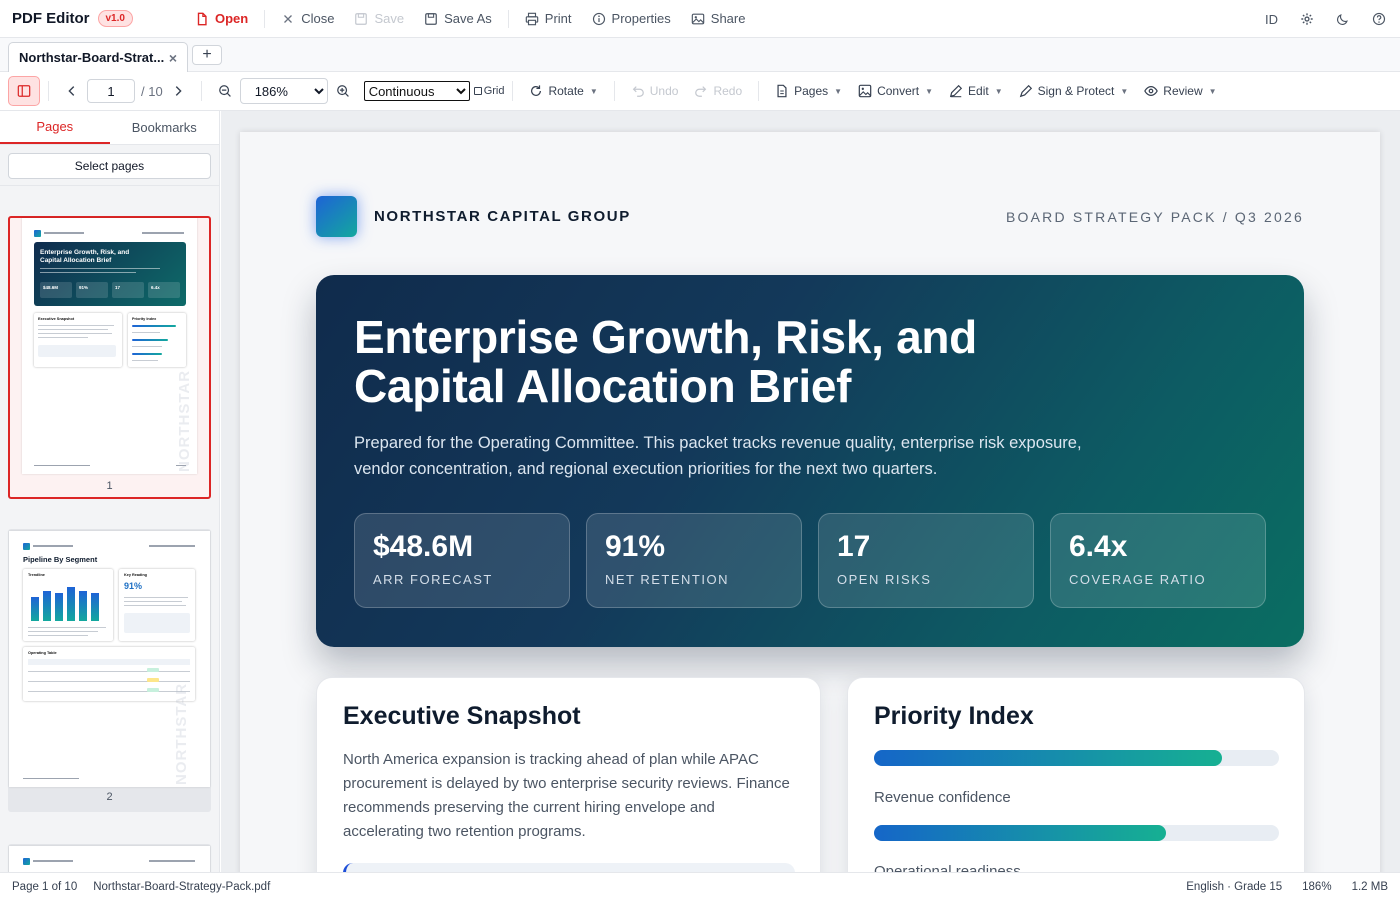 This screenshot has width=1400, height=900. Describe the element at coordinates (283, 91) in the screenshot. I see `zoom-select: 186%` at that location.